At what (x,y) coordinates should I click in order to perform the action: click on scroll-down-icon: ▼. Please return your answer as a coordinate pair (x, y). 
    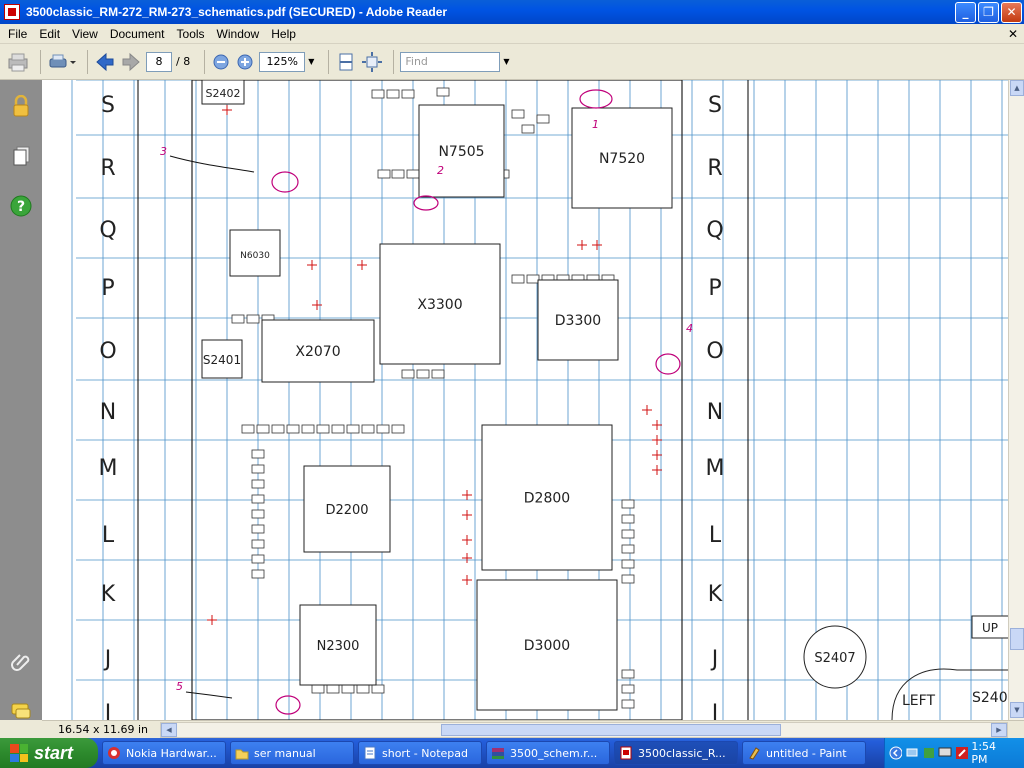
    Looking at the image, I should click on (1017, 710).